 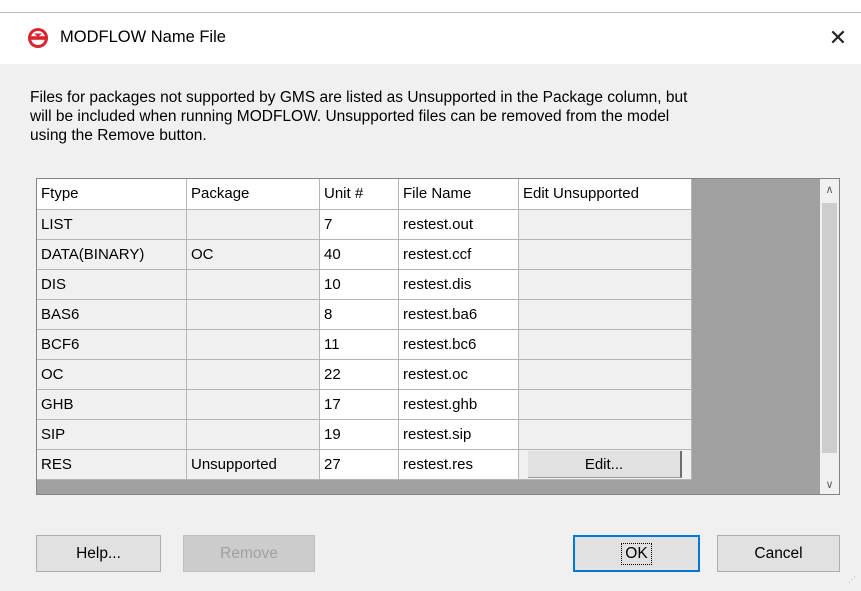 What do you see at coordinates (112, 225) in the screenshot?
I see `cell-ftype: LIST` at bounding box center [112, 225].